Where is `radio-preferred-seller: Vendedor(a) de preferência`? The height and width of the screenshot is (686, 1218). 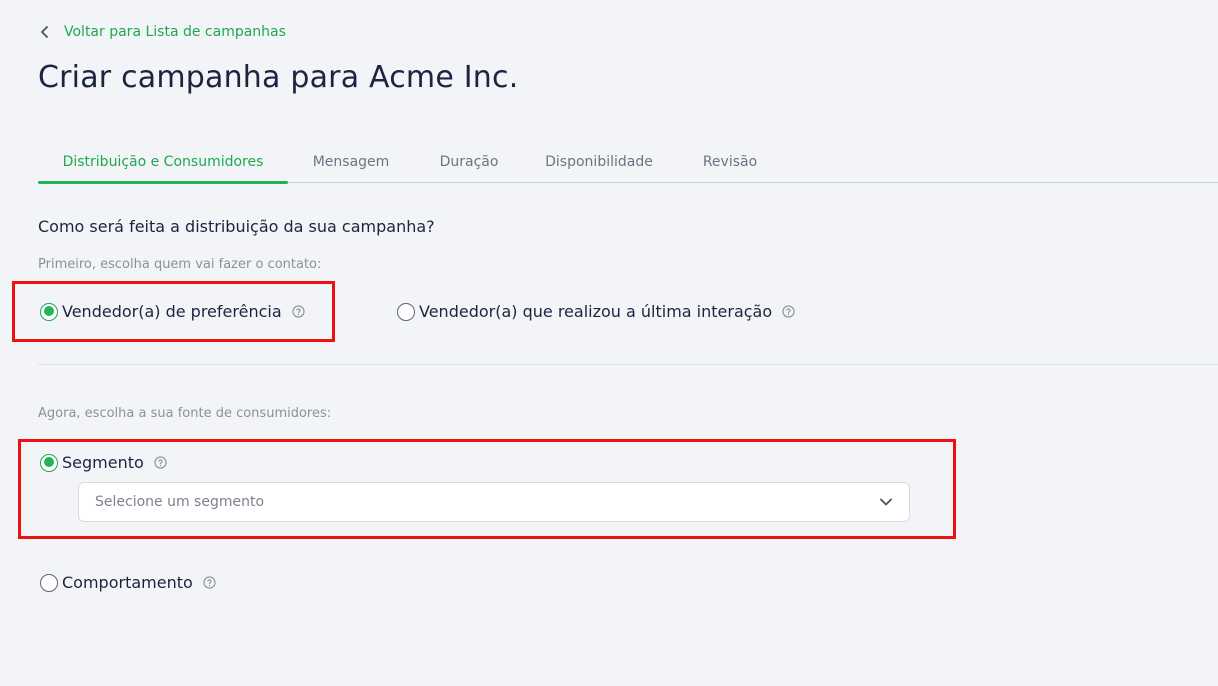 radio-preferred-seller: Vendedor(a) de preferência is located at coordinates (172, 311).